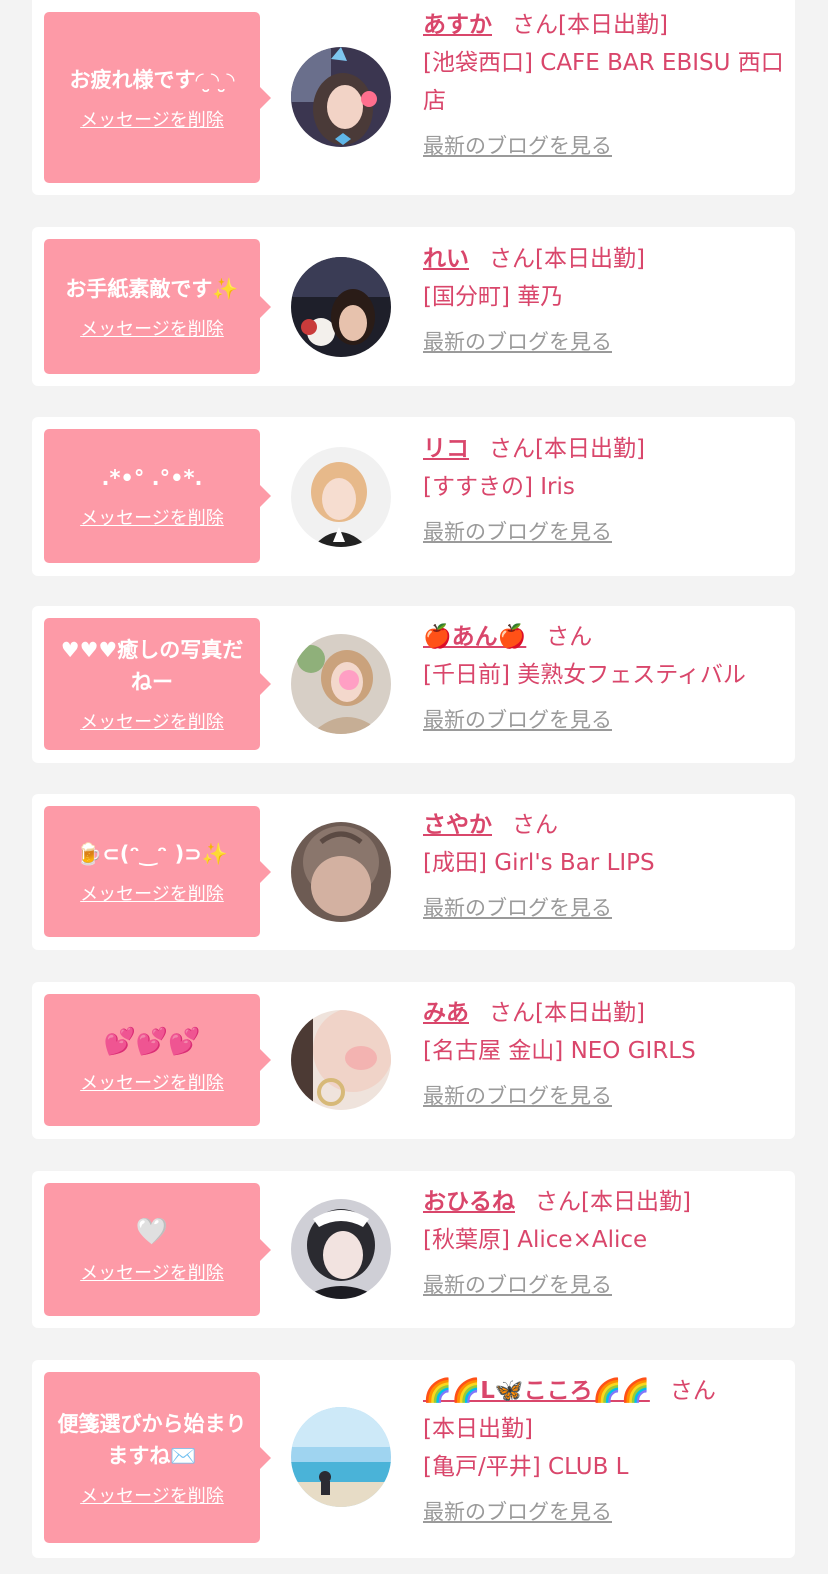 This screenshot has width=828, height=1574. Describe the element at coordinates (152, 853) in the screenshot. I see `message-text: 🍺⊂(ᵔ‿ᵔ )⊃✨` at that location.